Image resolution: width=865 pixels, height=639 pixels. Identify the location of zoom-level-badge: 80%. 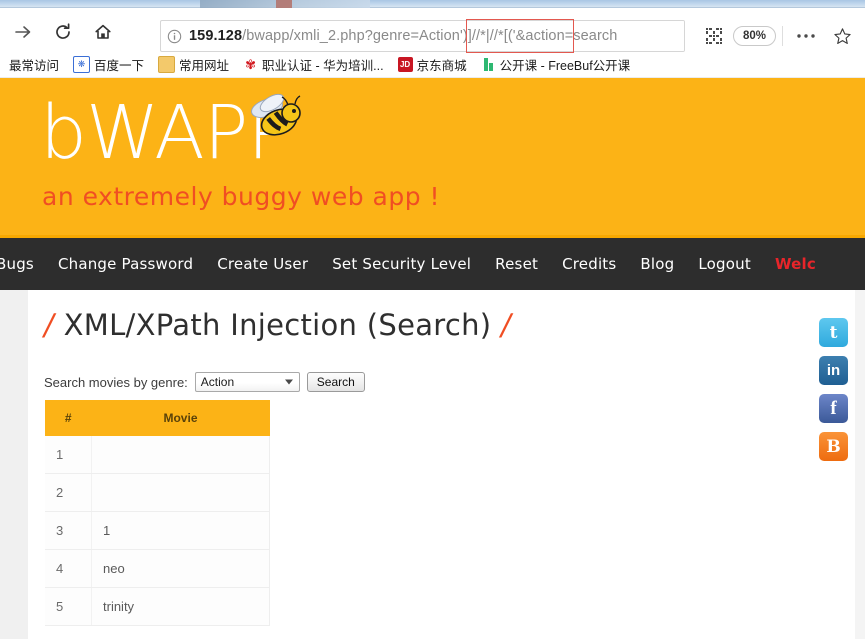
(754, 36).